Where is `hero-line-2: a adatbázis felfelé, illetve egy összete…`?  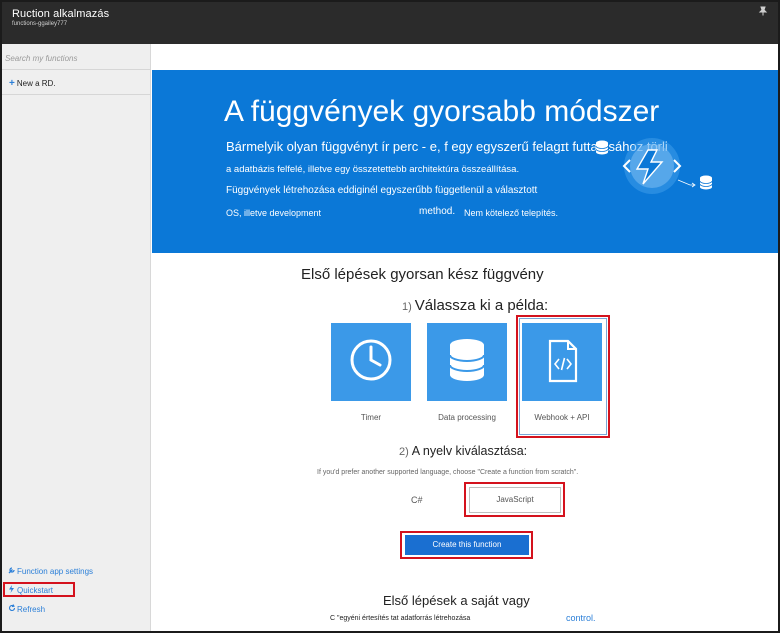
hero-line-2: a adatbázis felfelé, illetve egy összete… is located at coordinates (373, 169).